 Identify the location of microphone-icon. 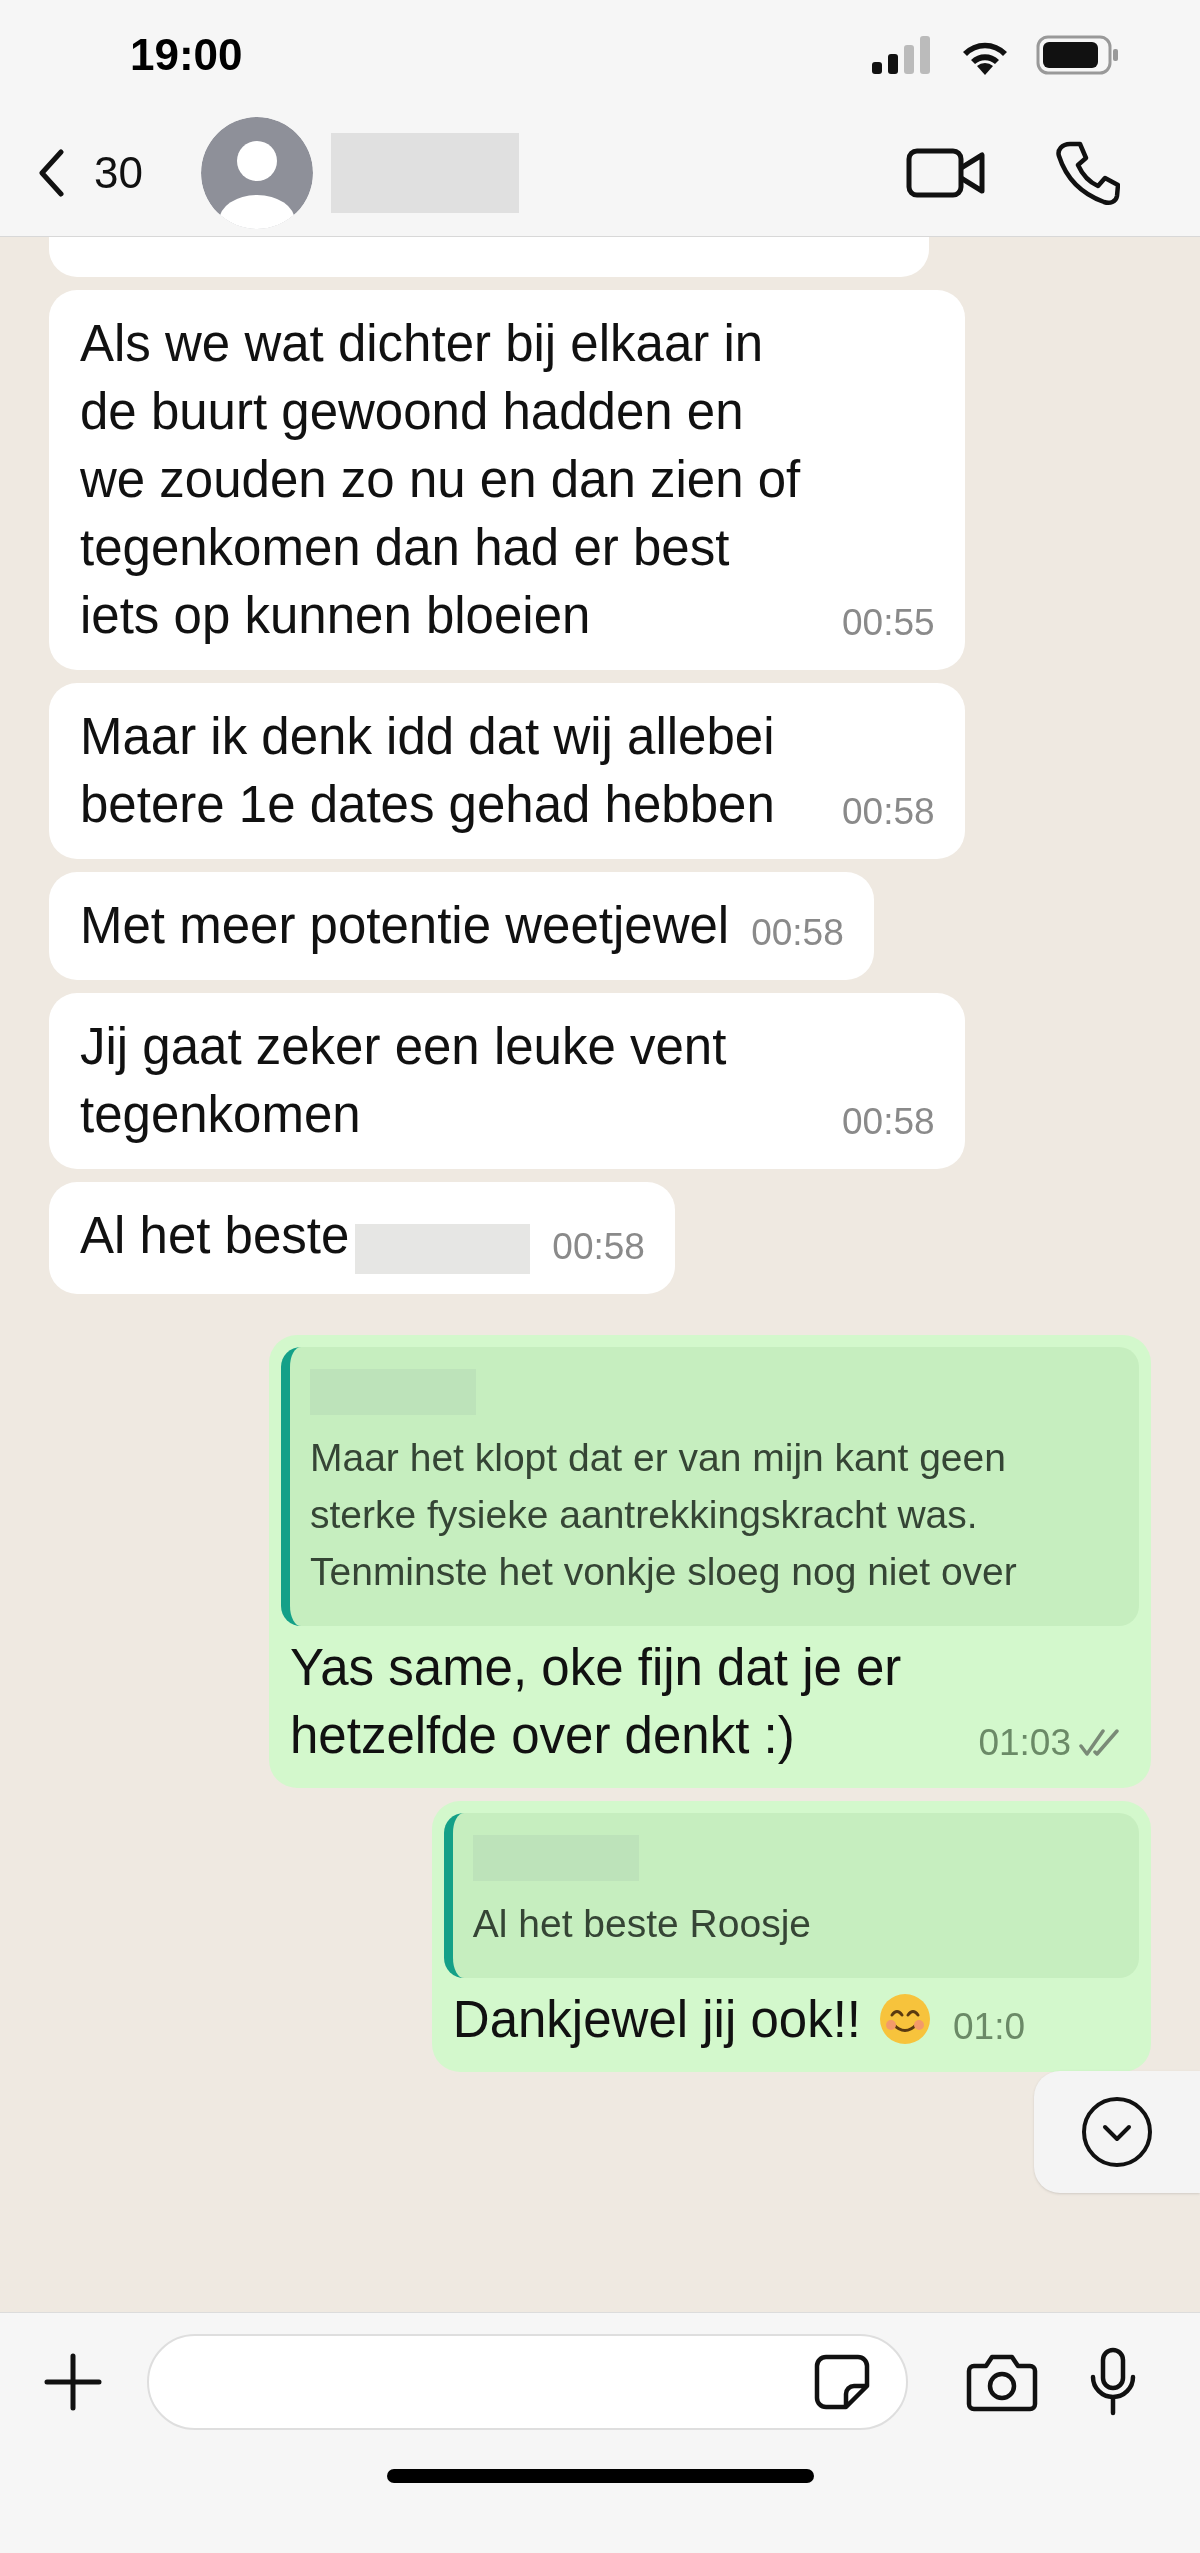
(1113, 2382).